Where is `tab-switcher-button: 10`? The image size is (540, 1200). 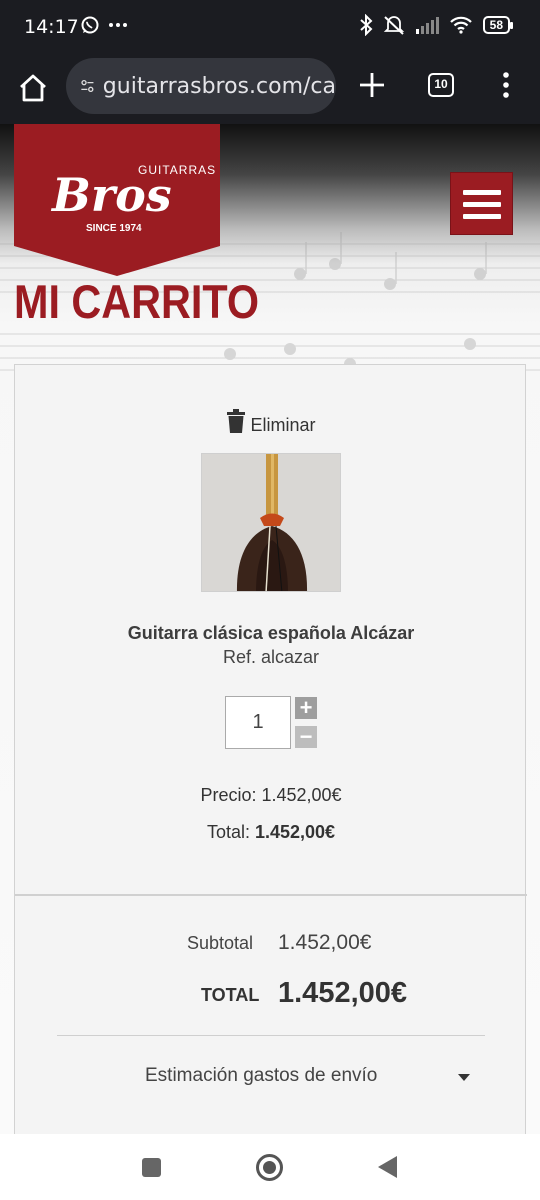 tab-switcher-button: 10 is located at coordinates (441, 85).